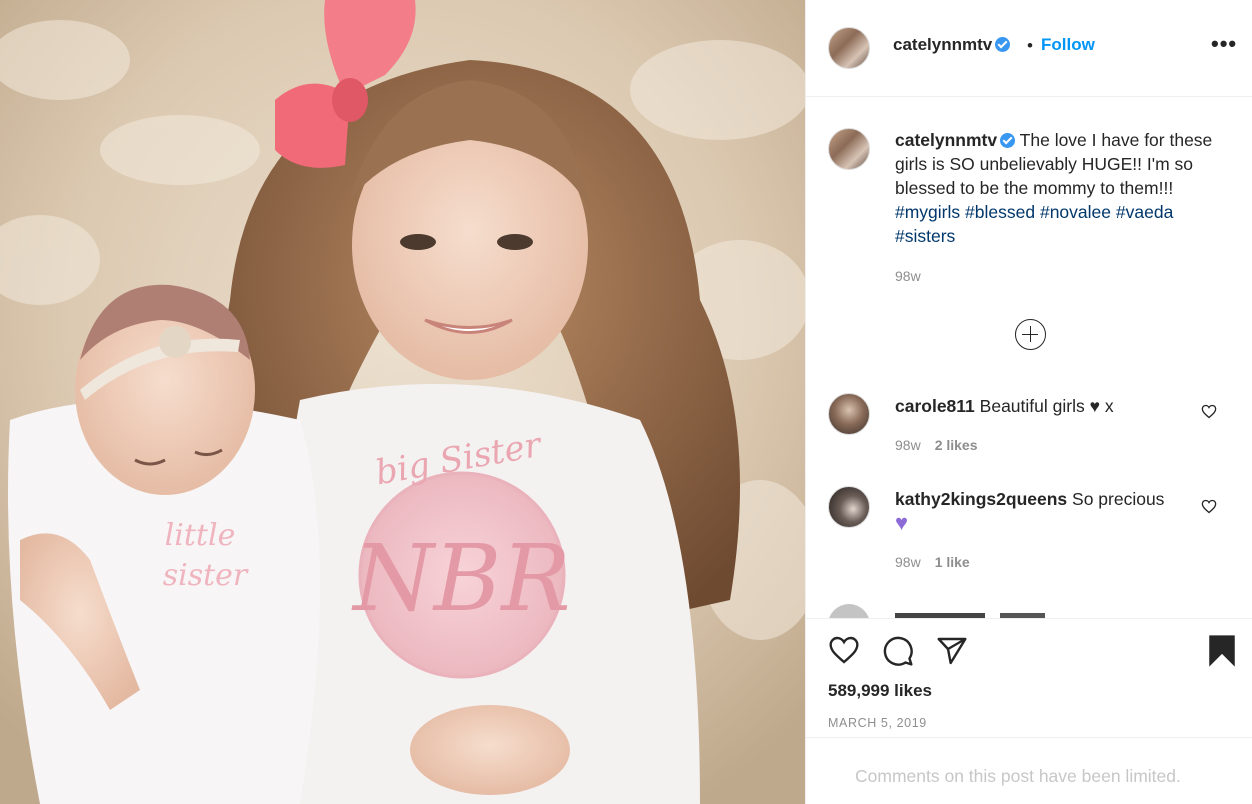 The width and height of the screenshot is (1252, 804). I want to click on author-username-row: catelynnmtv, so click(952, 45).